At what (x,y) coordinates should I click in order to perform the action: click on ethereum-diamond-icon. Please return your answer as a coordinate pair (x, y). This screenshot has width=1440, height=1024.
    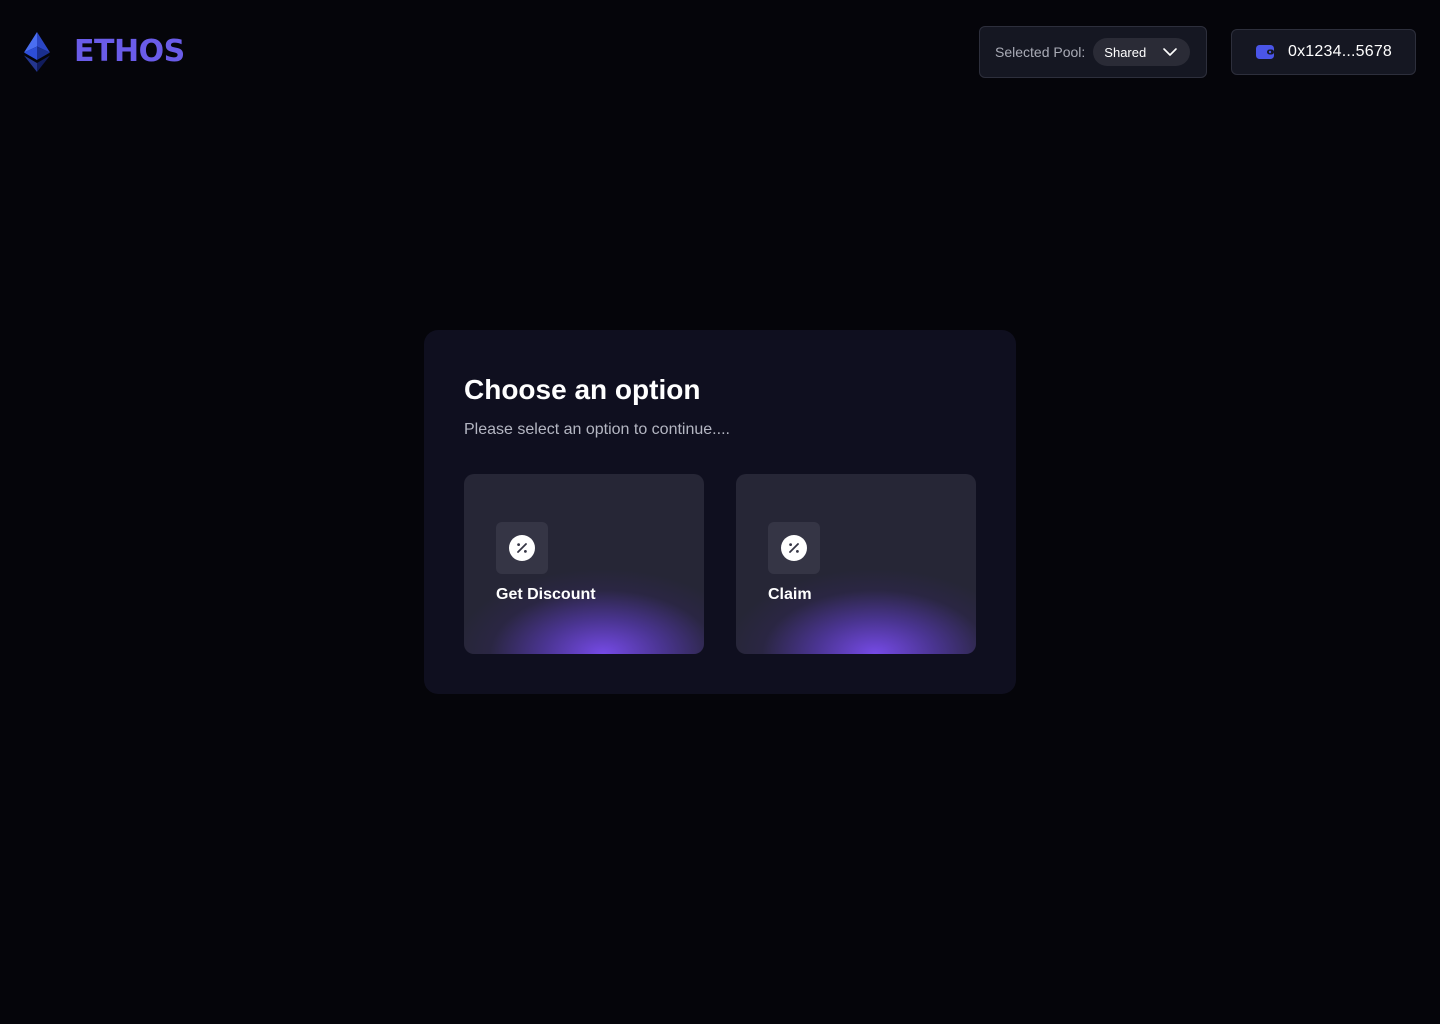
    Looking at the image, I should click on (37, 52).